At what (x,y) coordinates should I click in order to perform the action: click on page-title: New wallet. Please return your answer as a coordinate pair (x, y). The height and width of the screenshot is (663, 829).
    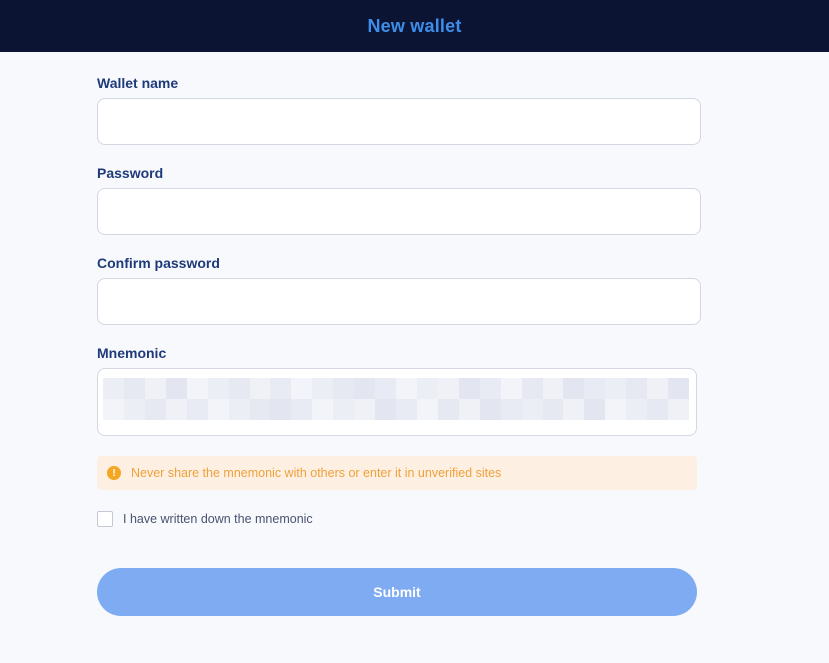
    Looking at the image, I should click on (414, 25).